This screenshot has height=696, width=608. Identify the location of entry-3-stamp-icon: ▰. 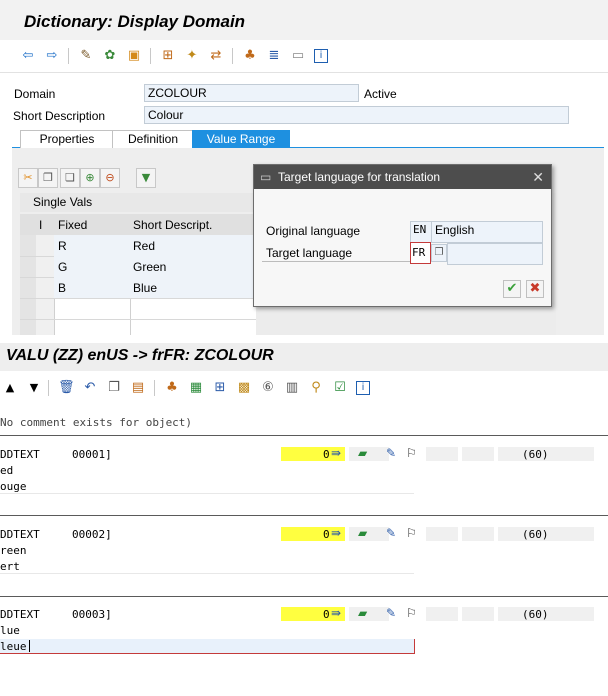
(362, 613).